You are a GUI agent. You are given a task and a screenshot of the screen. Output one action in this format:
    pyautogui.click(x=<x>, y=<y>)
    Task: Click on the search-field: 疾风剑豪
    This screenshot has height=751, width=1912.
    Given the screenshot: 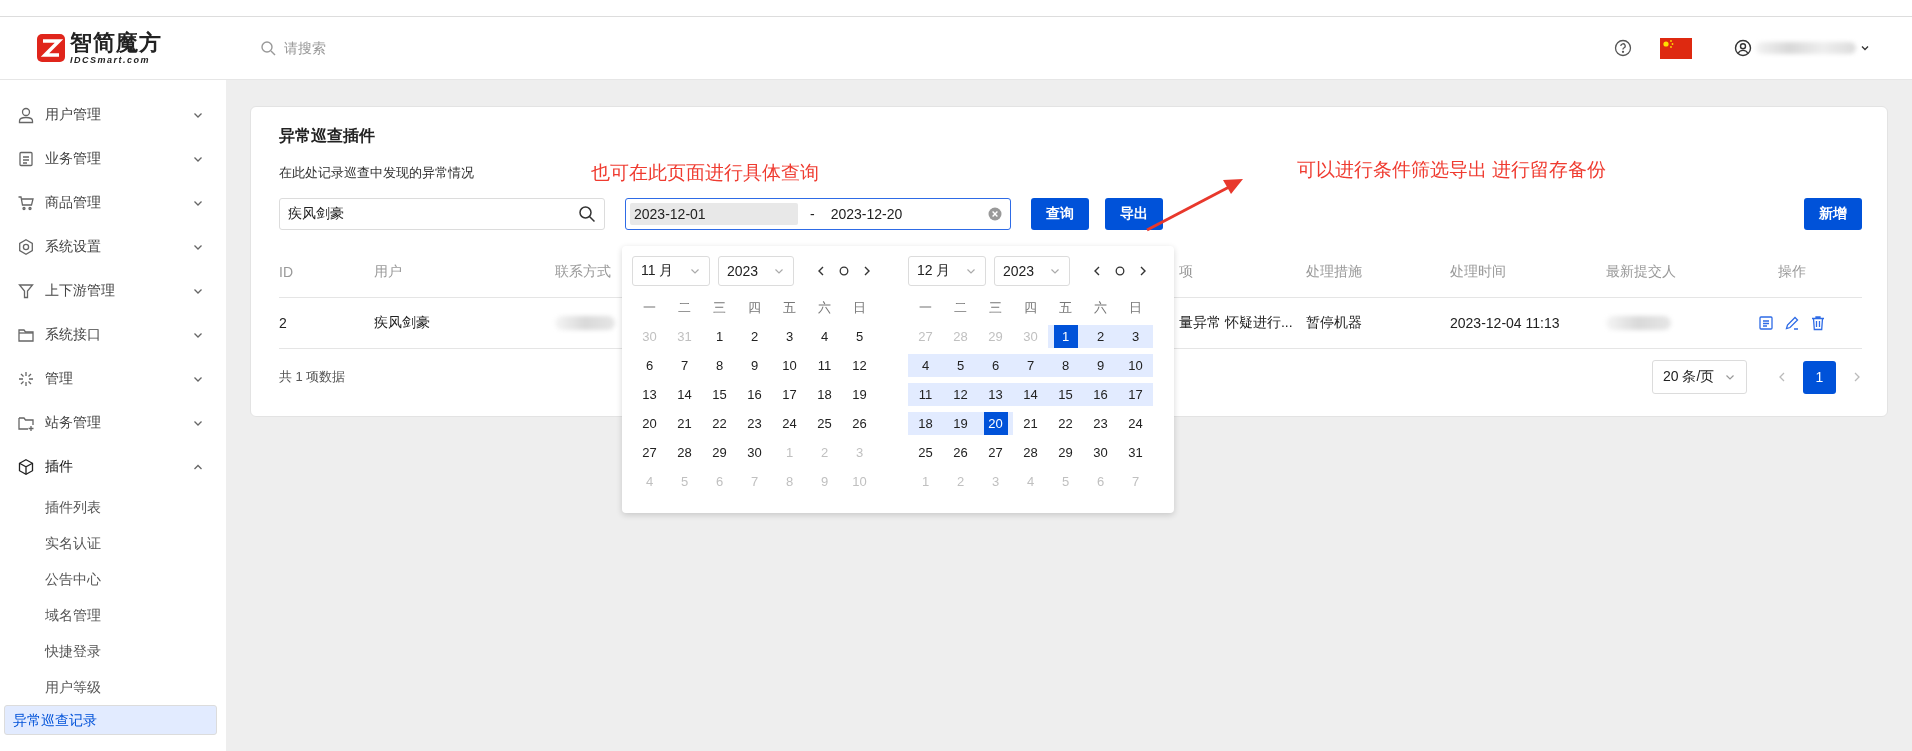 What is the action you would take?
    pyautogui.click(x=442, y=214)
    